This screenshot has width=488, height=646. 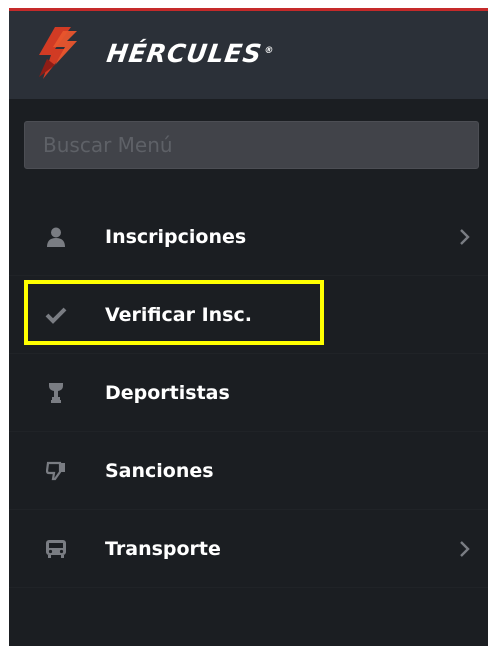 What do you see at coordinates (251, 145) in the screenshot?
I see `search-menu-input` at bounding box center [251, 145].